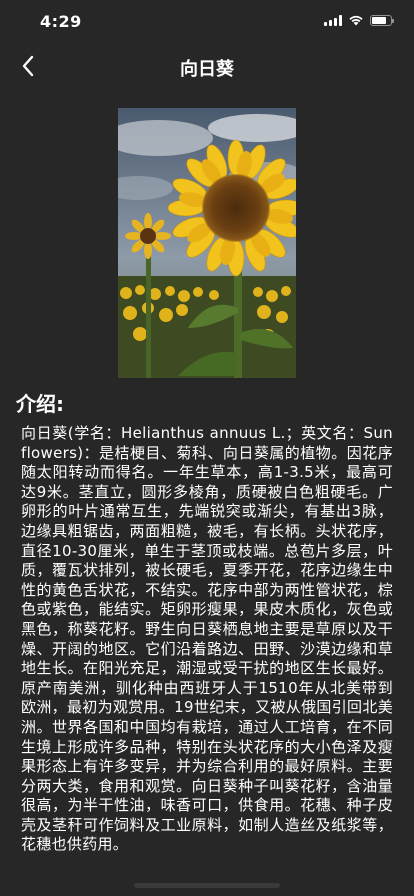  What do you see at coordinates (356, 20) in the screenshot?
I see `wifi-icon` at bounding box center [356, 20].